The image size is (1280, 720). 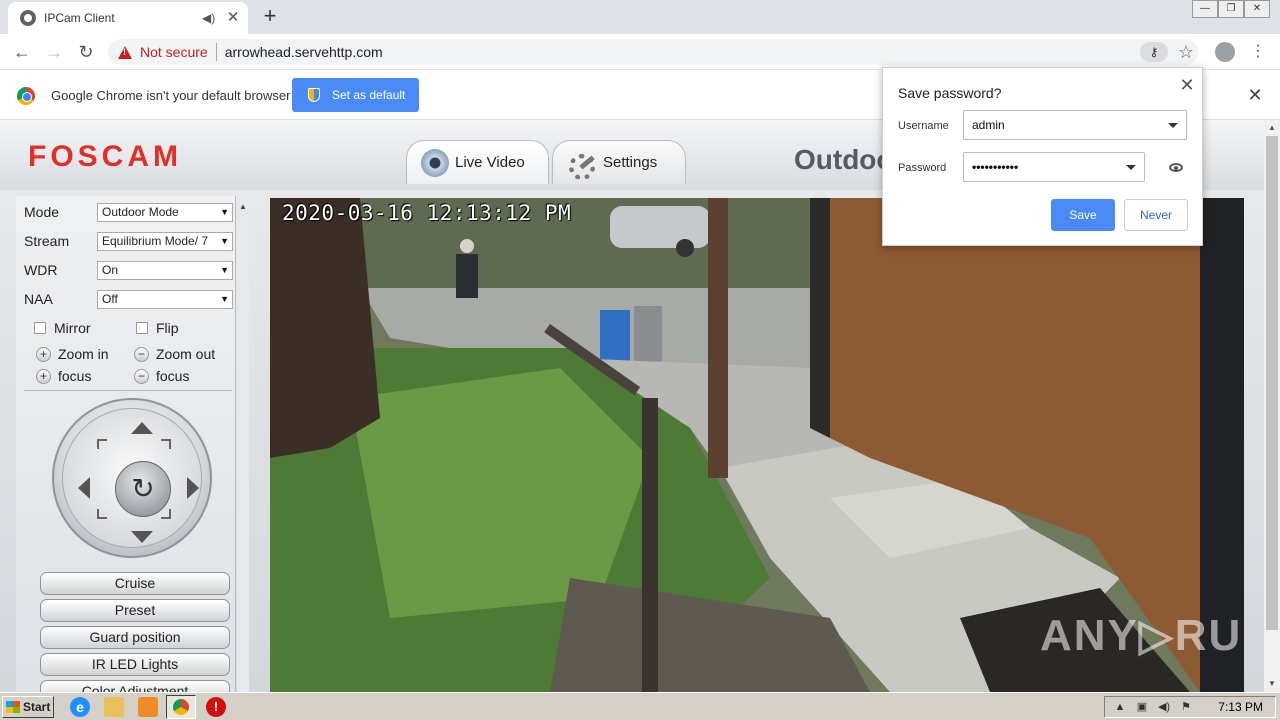 I want to click on menu-dots-icon: ⋮, so click(x=1258, y=52).